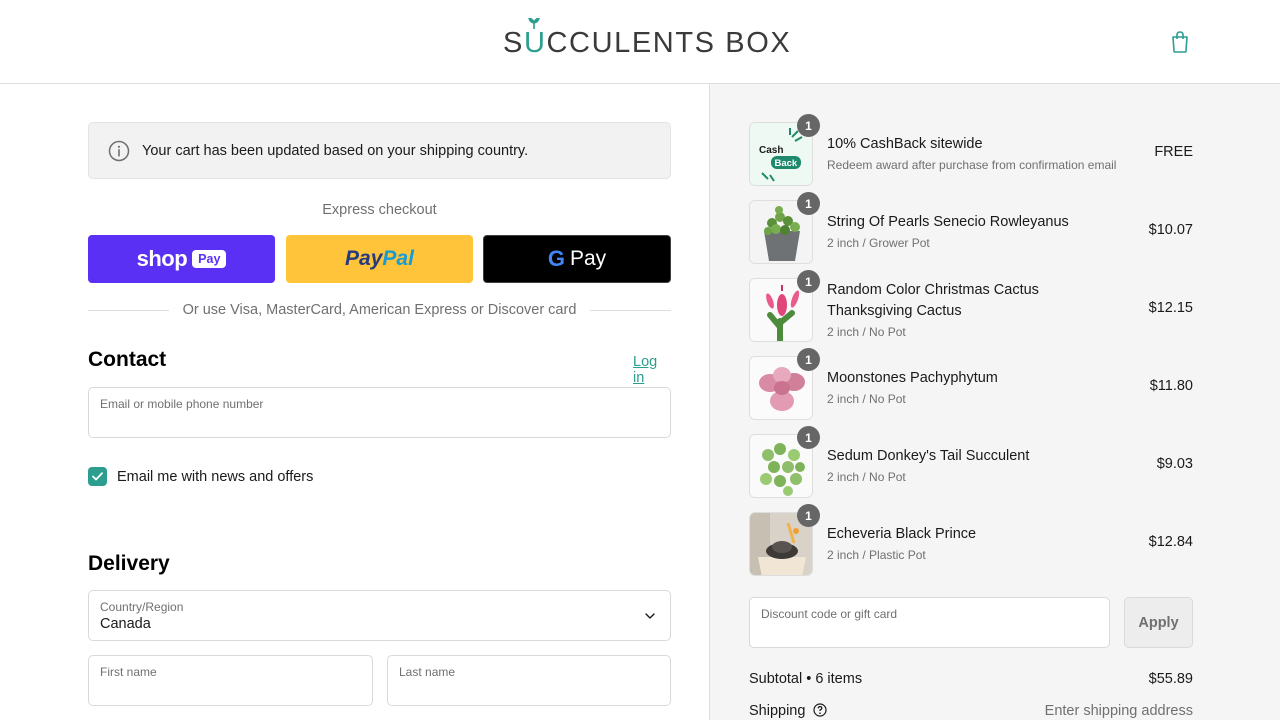 The height and width of the screenshot is (720, 1280). What do you see at coordinates (127, 359) in the screenshot?
I see `contact-heading: Contact` at bounding box center [127, 359].